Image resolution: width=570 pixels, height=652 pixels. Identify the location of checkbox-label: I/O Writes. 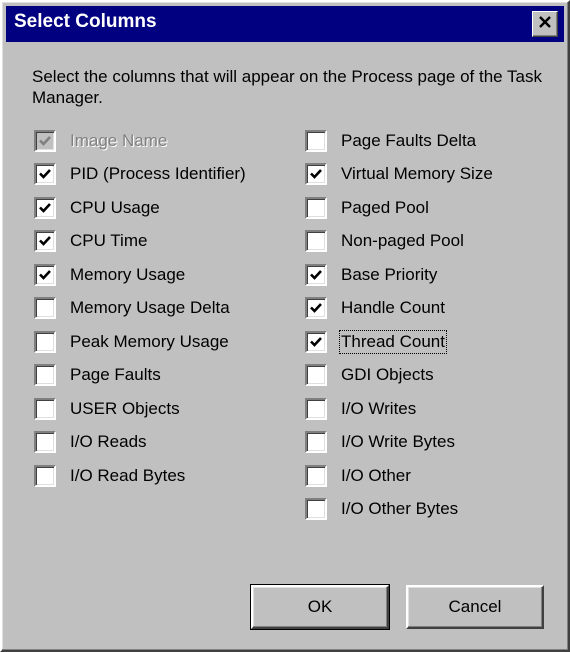
(379, 408).